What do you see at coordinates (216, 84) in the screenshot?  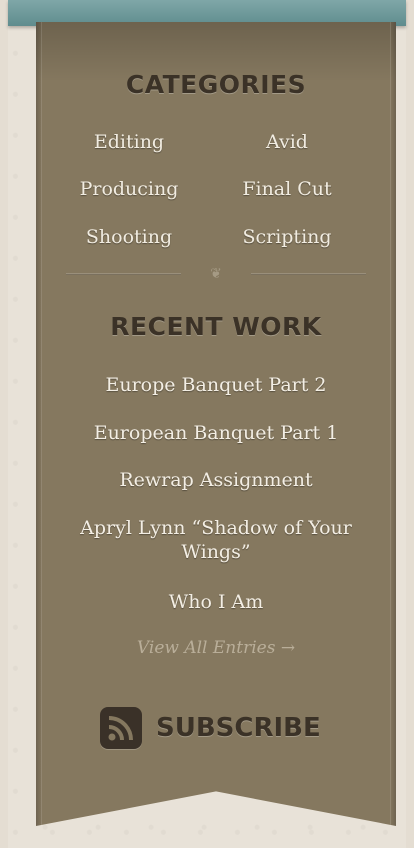 I see `categories-title: CATEGORIES` at bounding box center [216, 84].